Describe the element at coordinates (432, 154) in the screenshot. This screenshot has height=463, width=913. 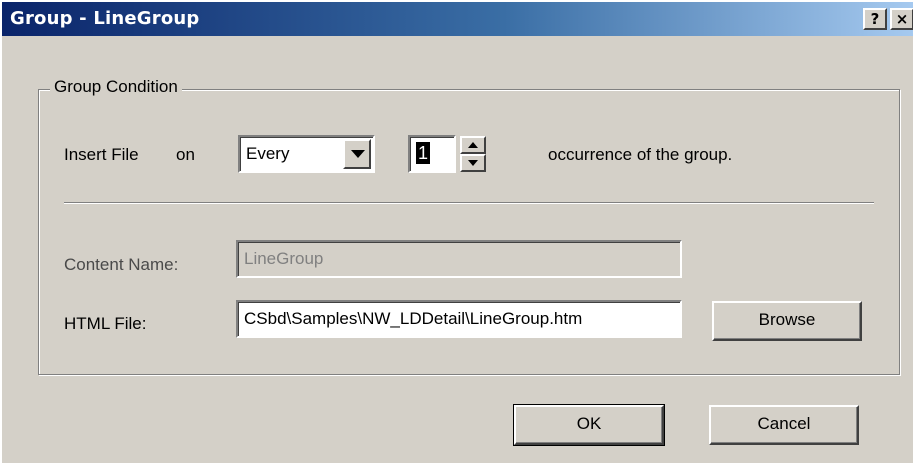
I see `occurrence-input: 1` at that location.